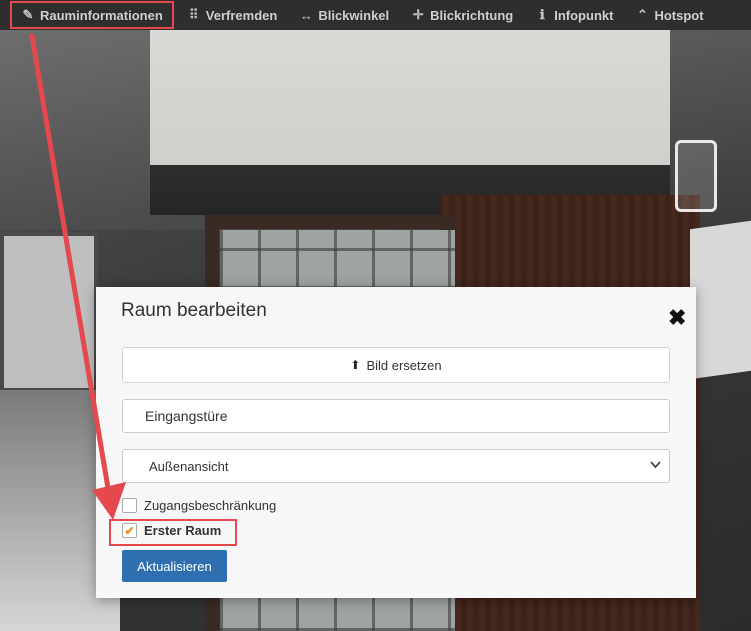 This screenshot has width=751, height=631. I want to click on grid-dots-icon: ⠿, so click(194, 14).